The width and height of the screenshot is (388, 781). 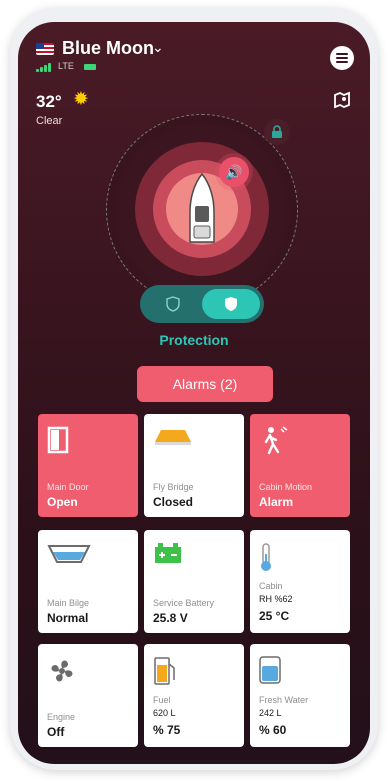 I want to click on fly-bridge-icon, so click(x=173, y=439).